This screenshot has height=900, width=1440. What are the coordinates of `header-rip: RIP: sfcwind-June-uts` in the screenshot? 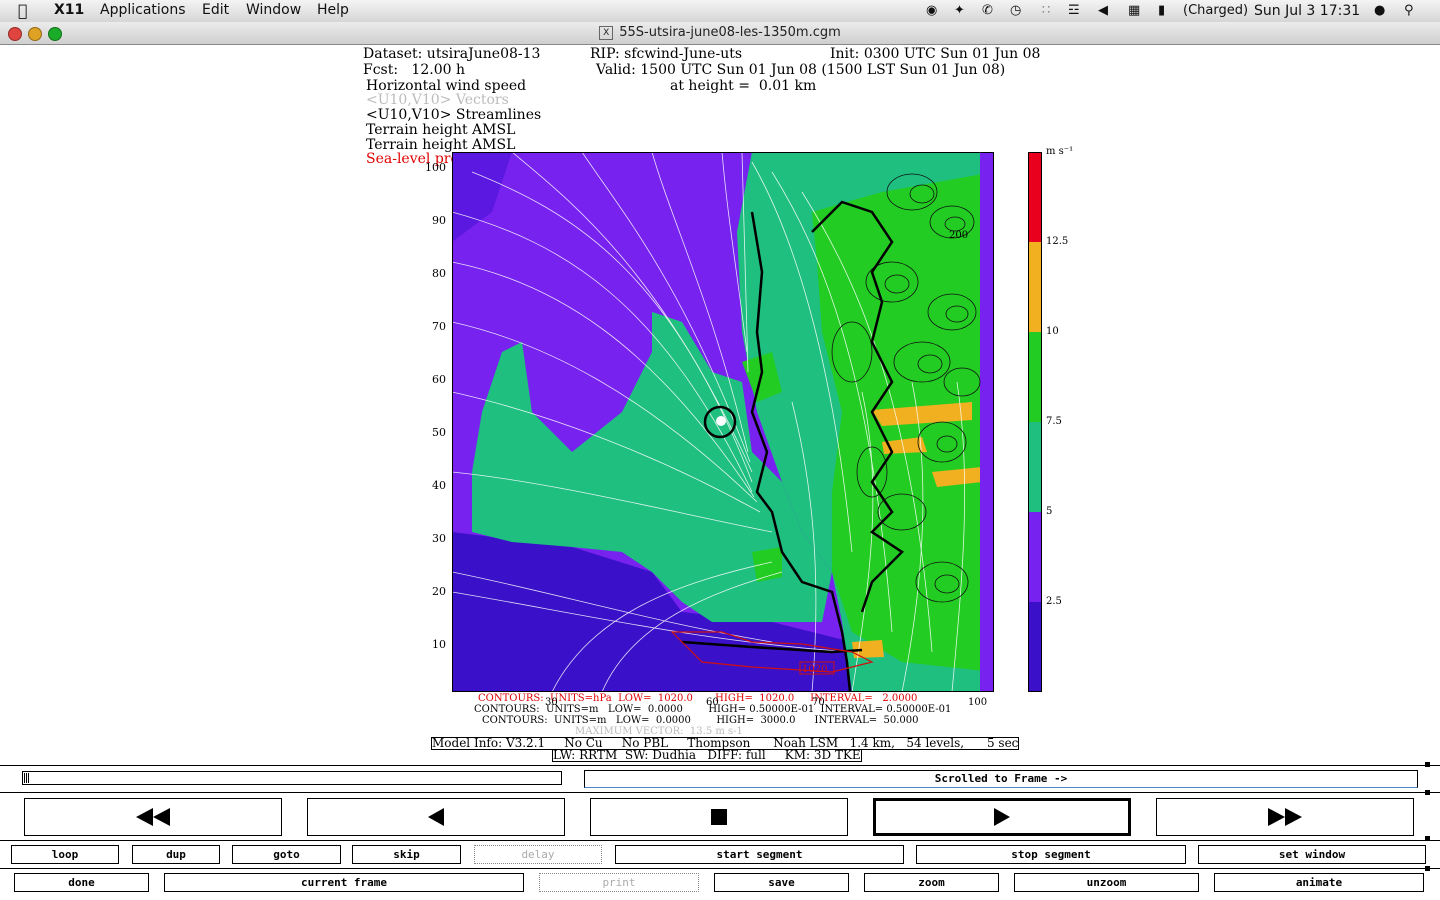 It's located at (666, 54).